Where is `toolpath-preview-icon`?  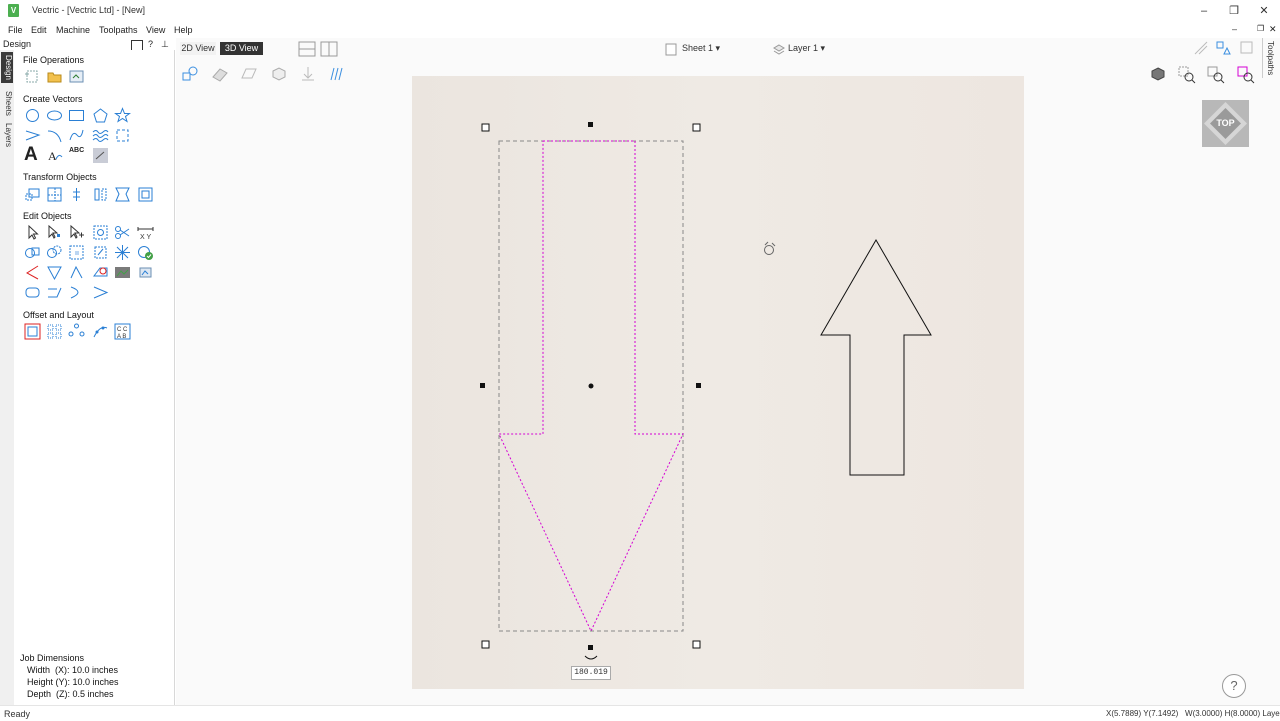
toolpath-preview-icon is located at coordinates (337, 74).